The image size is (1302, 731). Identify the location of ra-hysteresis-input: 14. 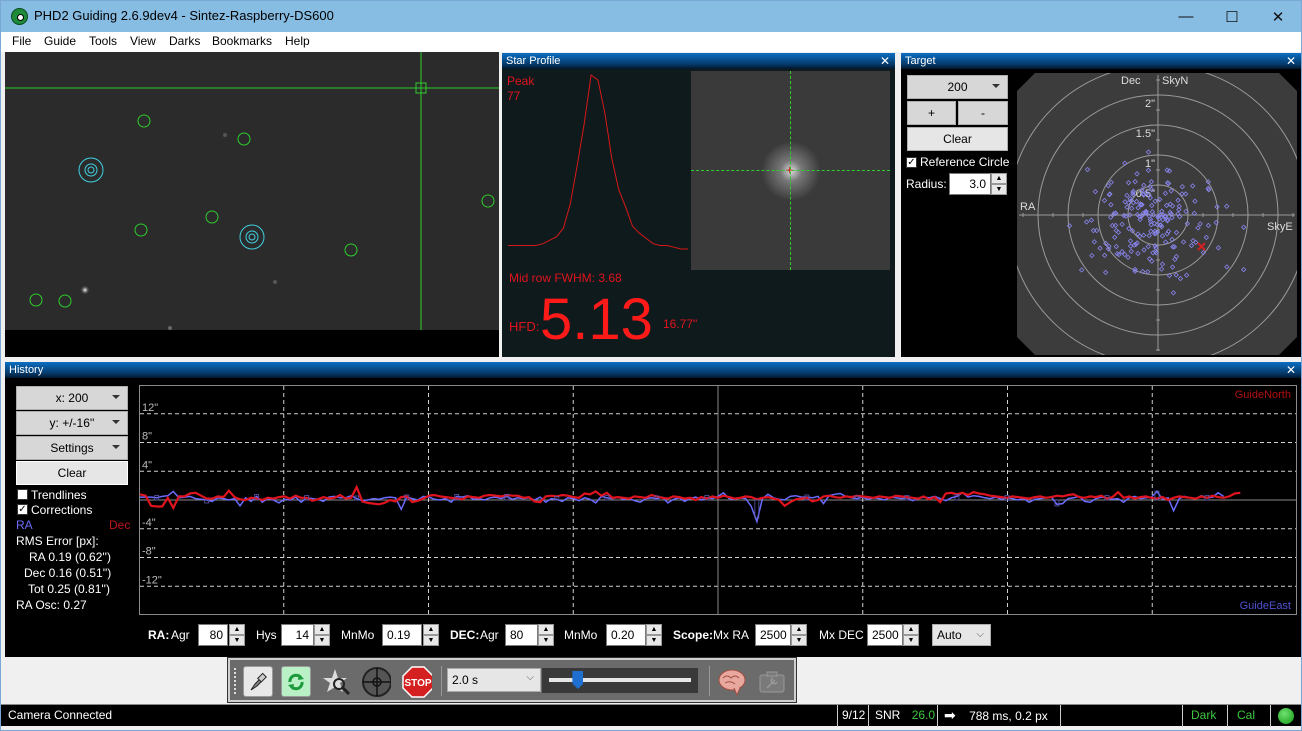
(297, 635).